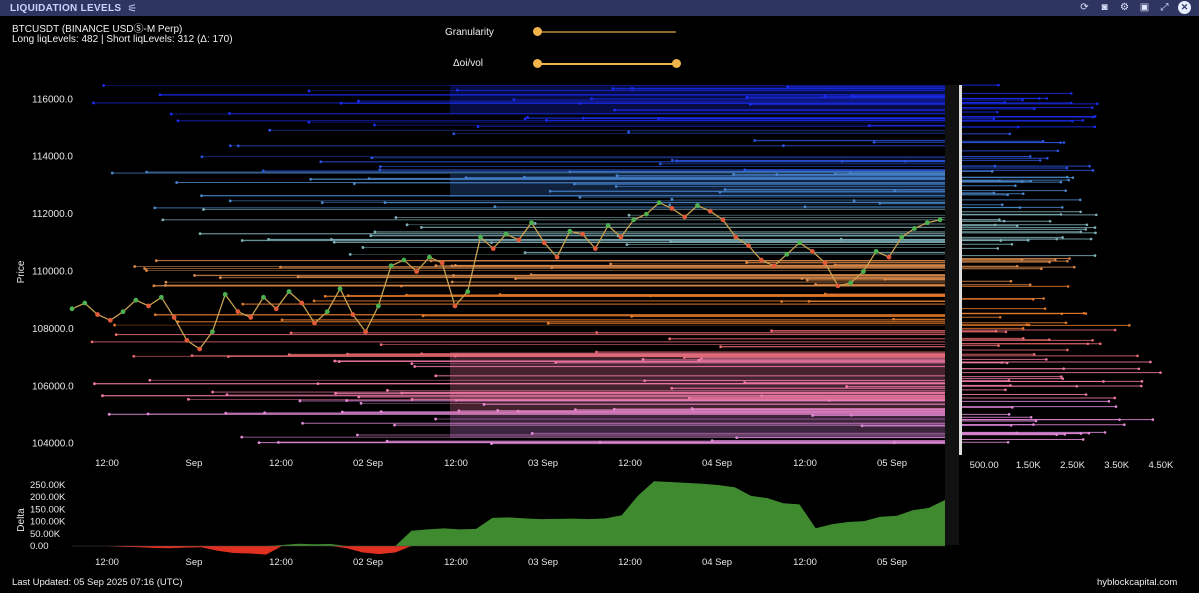 The height and width of the screenshot is (593, 1199). What do you see at coordinates (1160, 465) in the screenshot?
I see `distribution-x-tick: 4.50K` at bounding box center [1160, 465].